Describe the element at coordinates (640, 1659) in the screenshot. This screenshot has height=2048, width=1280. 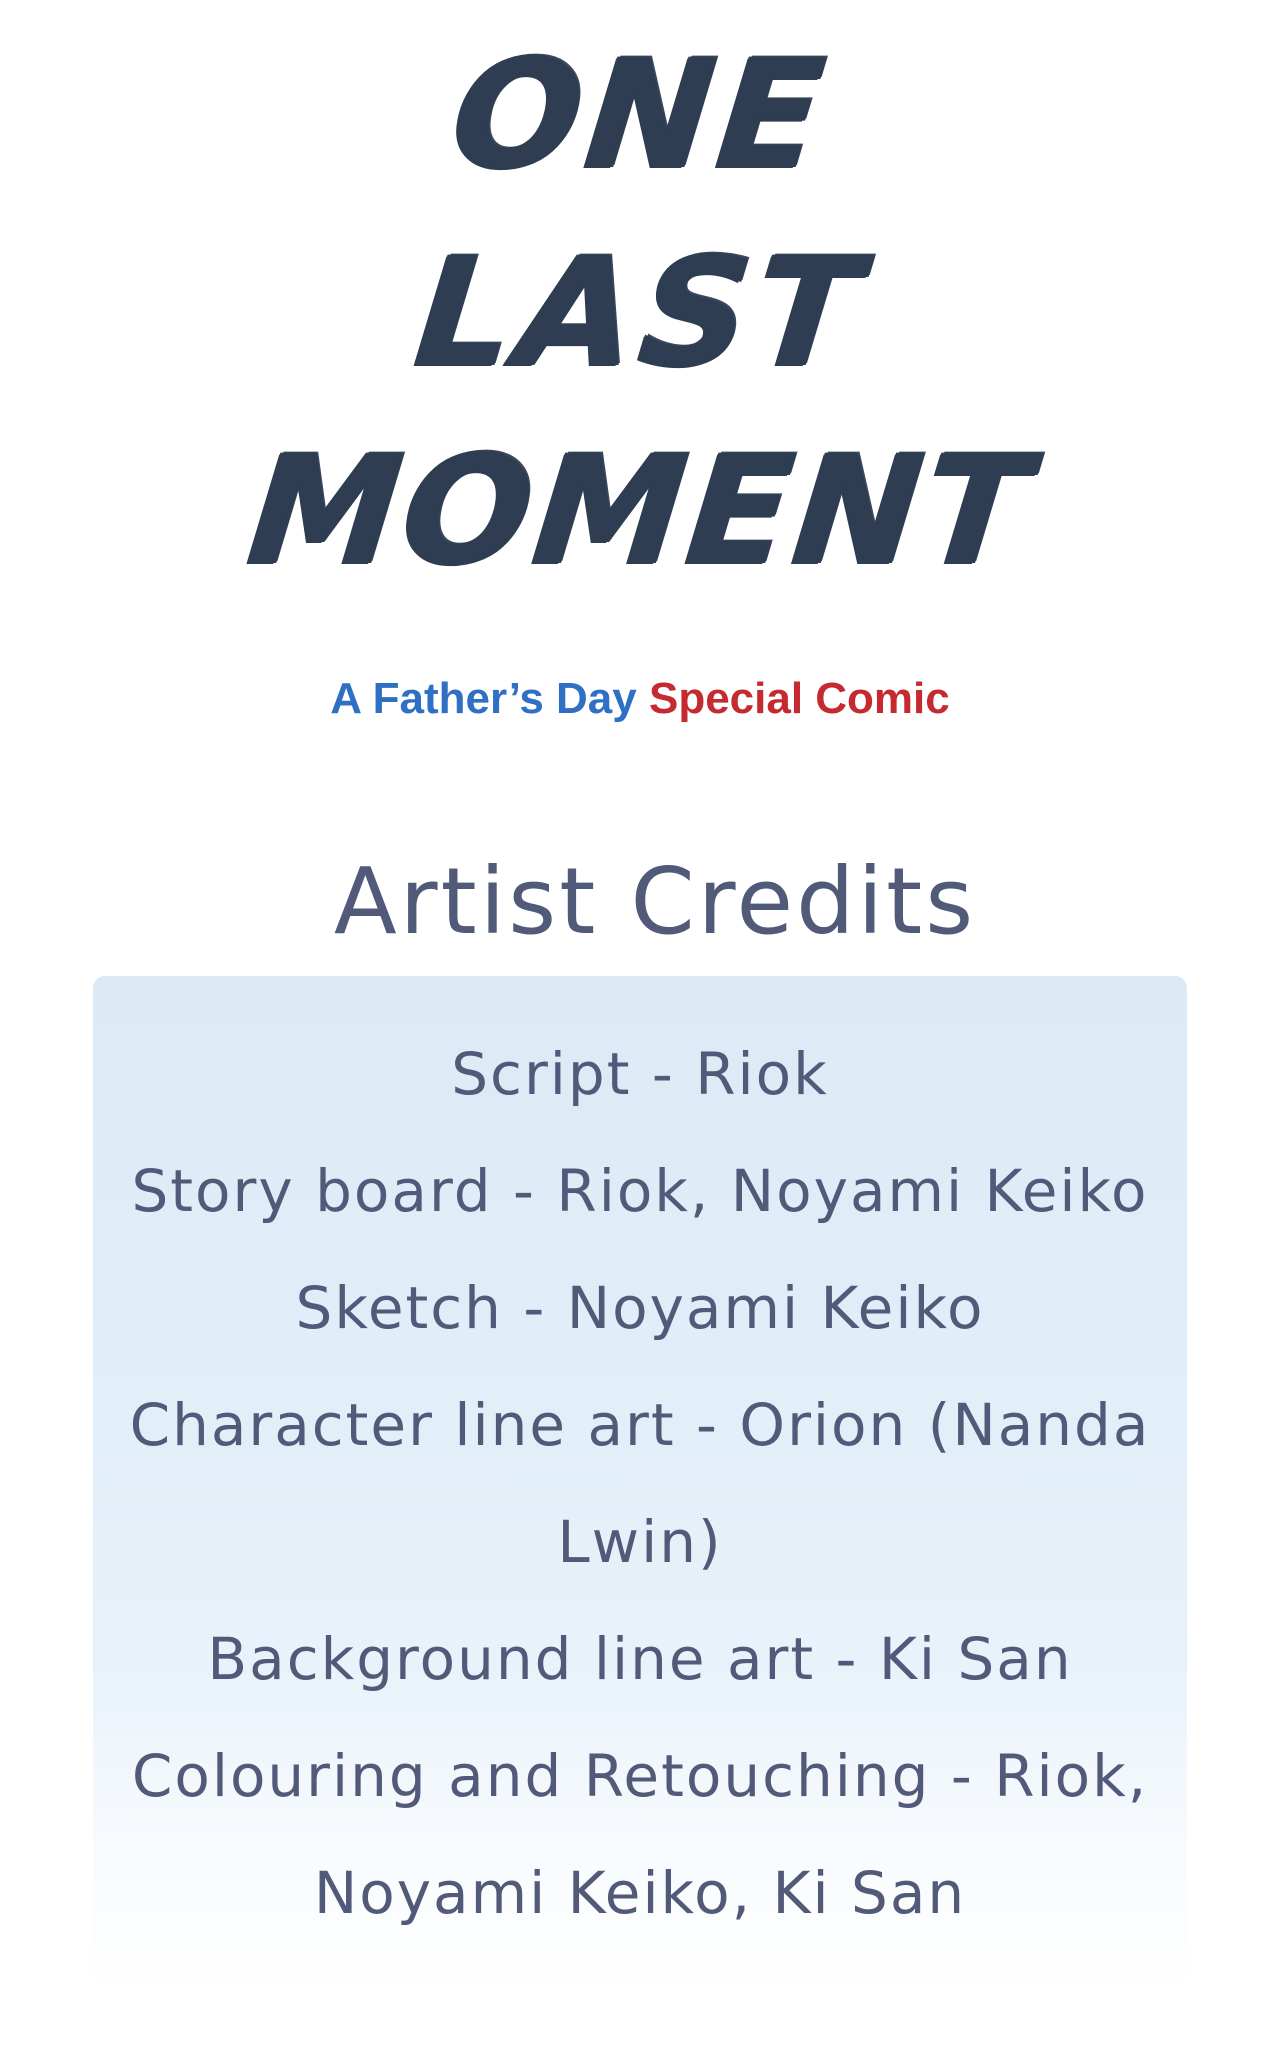
I see `credit-line-background-line-art: Background line art - Ki San` at that location.